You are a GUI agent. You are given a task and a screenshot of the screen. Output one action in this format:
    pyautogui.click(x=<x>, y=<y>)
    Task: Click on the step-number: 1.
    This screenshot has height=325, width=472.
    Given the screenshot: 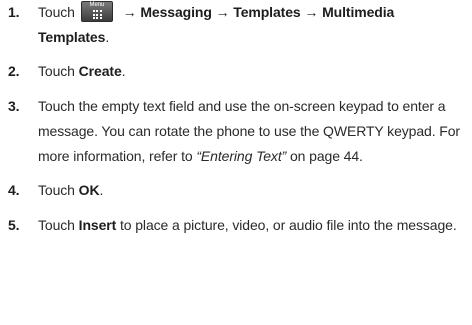 What is the action you would take?
    pyautogui.click(x=14, y=12)
    